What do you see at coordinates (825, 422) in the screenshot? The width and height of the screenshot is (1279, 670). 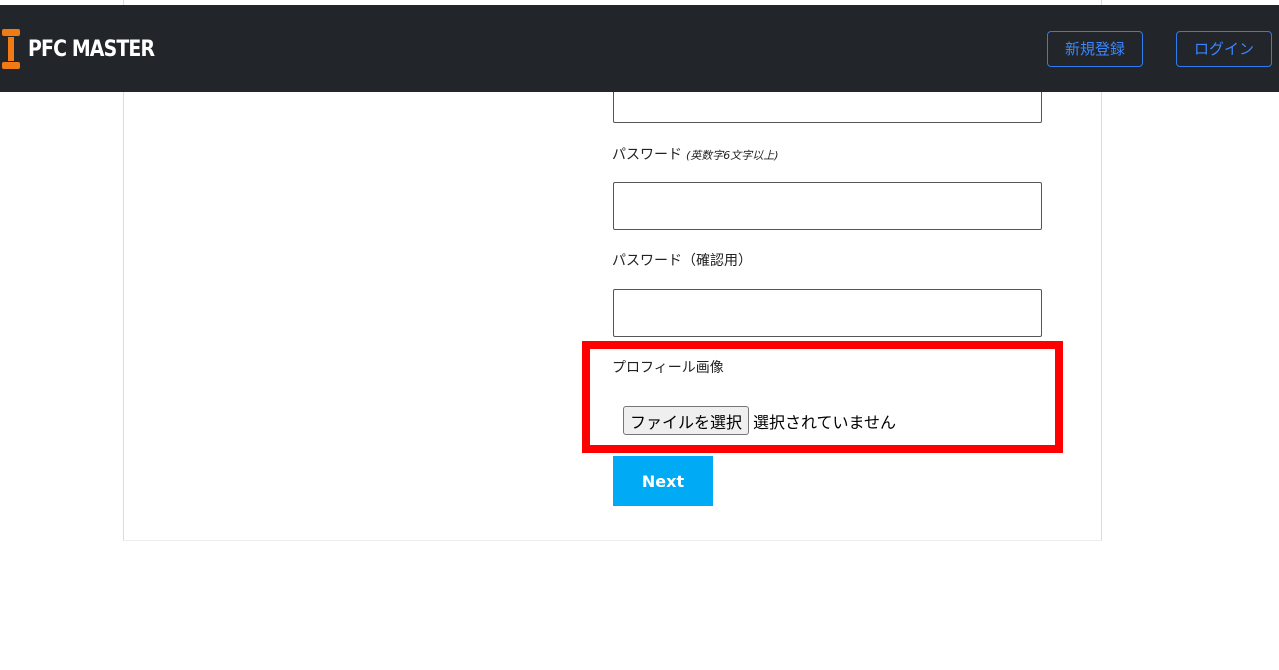 I see `file-status-text: 選択されていません` at bounding box center [825, 422].